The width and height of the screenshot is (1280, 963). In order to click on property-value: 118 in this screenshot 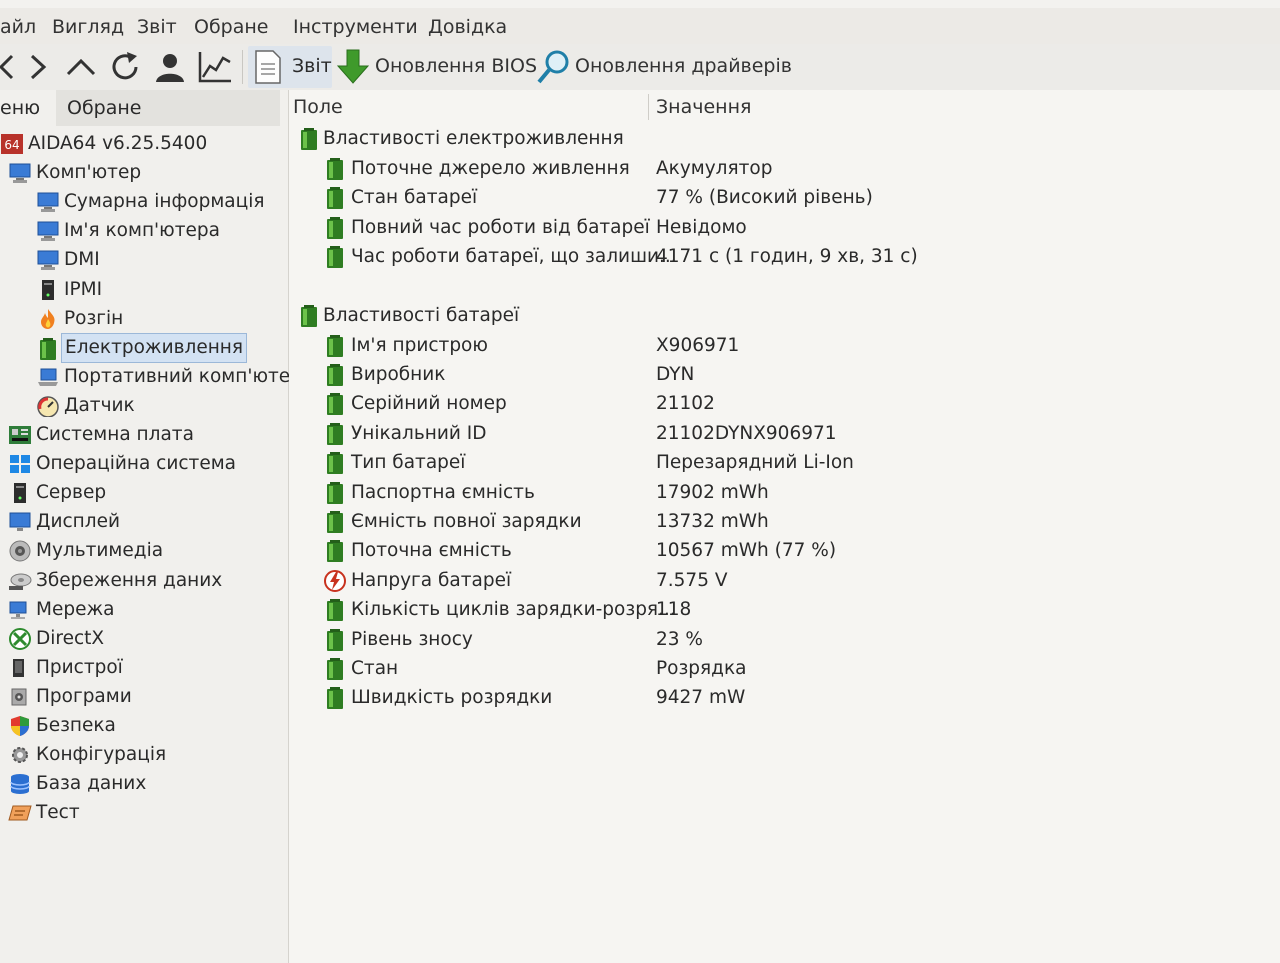, I will do `click(674, 610)`.